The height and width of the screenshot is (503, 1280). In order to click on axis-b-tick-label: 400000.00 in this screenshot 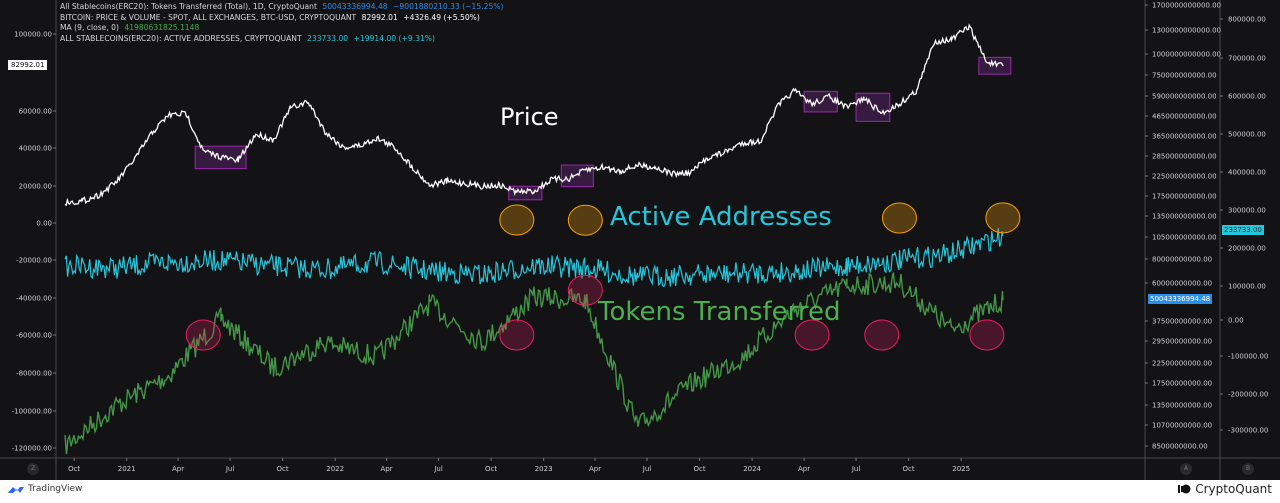, I will do `click(1247, 173)`.